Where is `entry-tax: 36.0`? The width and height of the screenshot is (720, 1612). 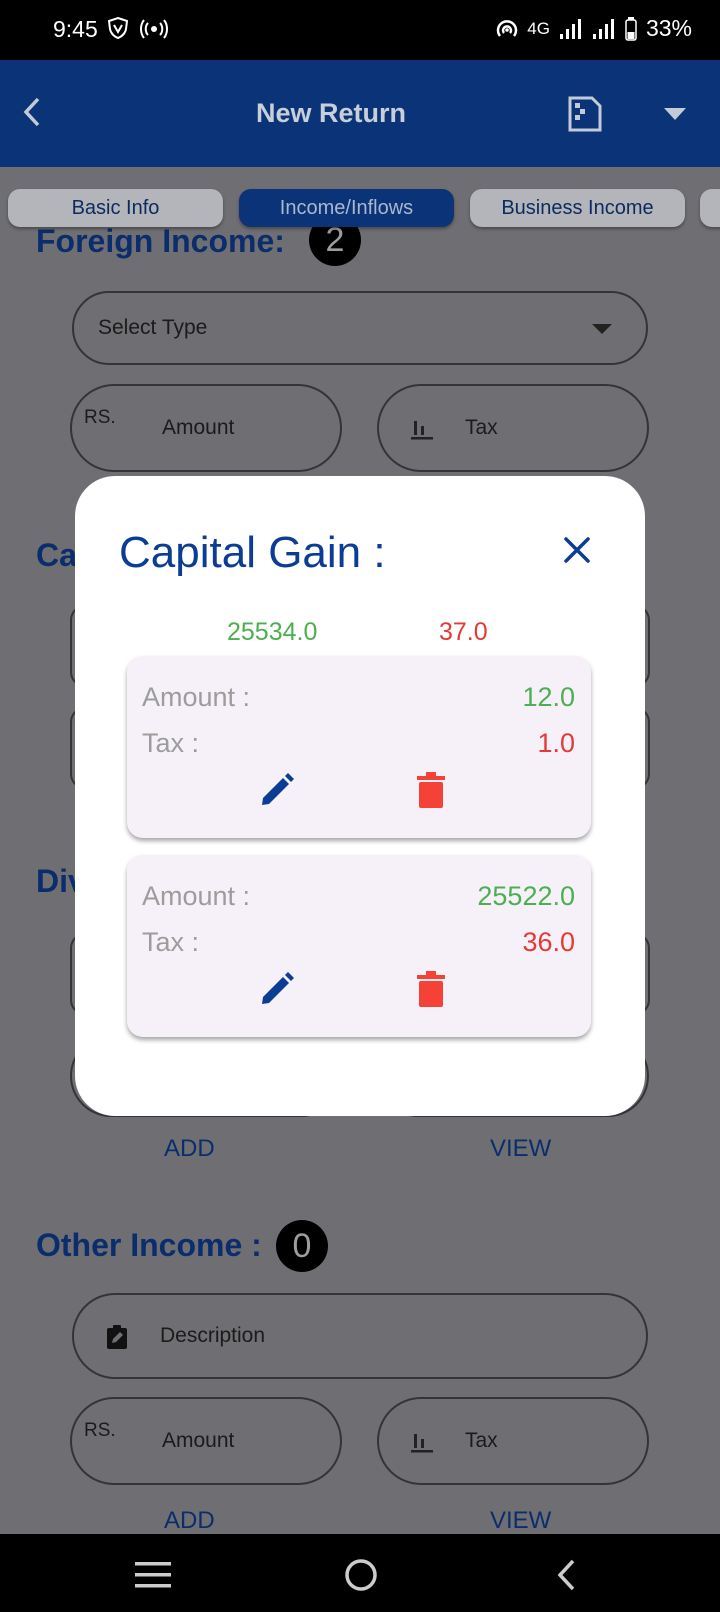 entry-tax: 36.0 is located at coordinates (548, 942).